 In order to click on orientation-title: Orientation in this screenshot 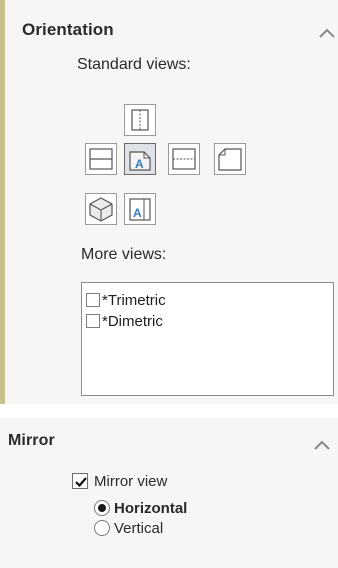, I will do `click(68, 29)`.